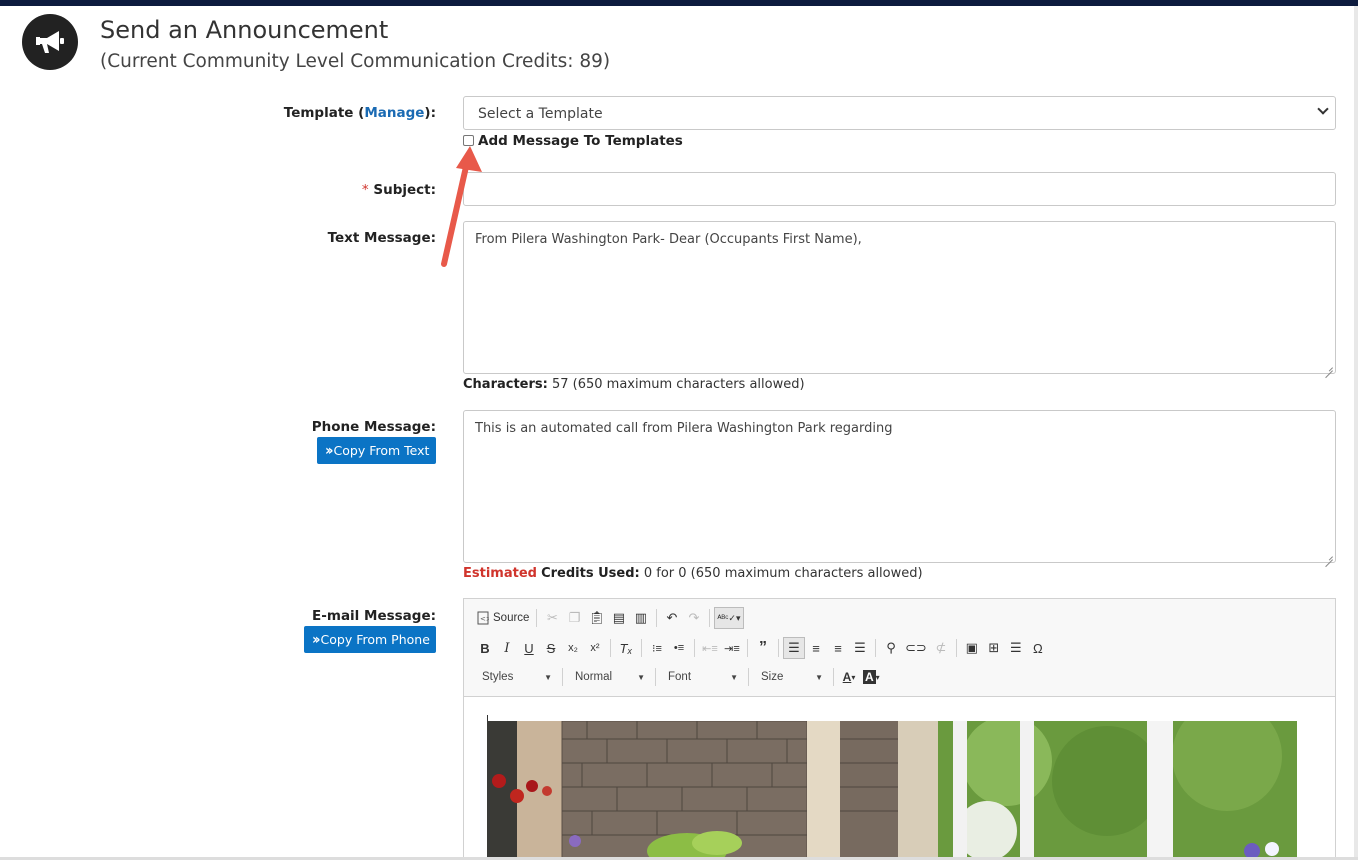  I want to click on paste-icon: 📋︎, so click(596, 618).